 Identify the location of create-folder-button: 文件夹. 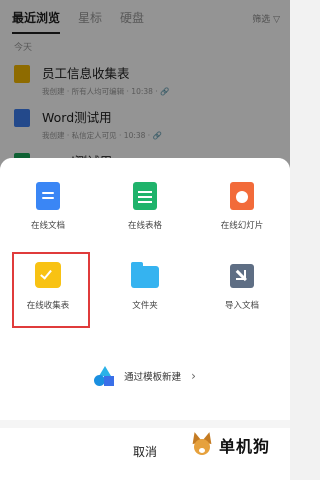
(145, 286).